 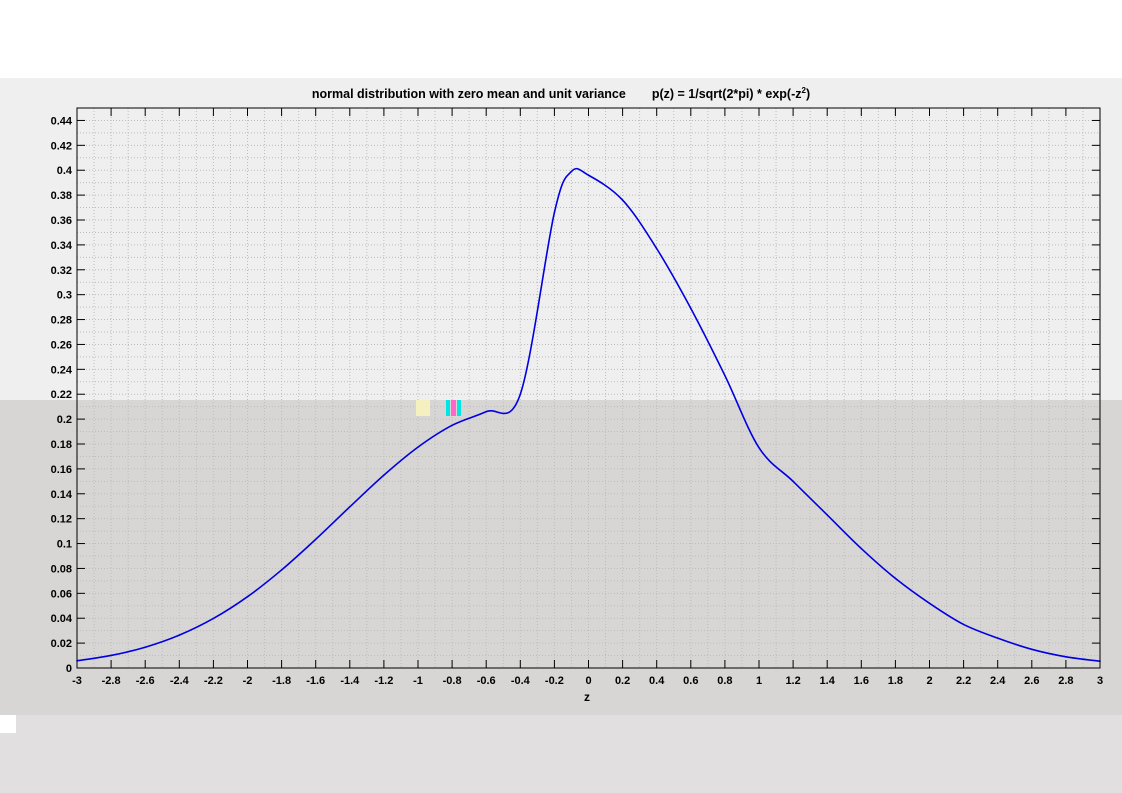 What do you see at coordinates (180, 681) in the screenshot?
I see `x-tick-label: -2.4` at bounding box center [180, 681].